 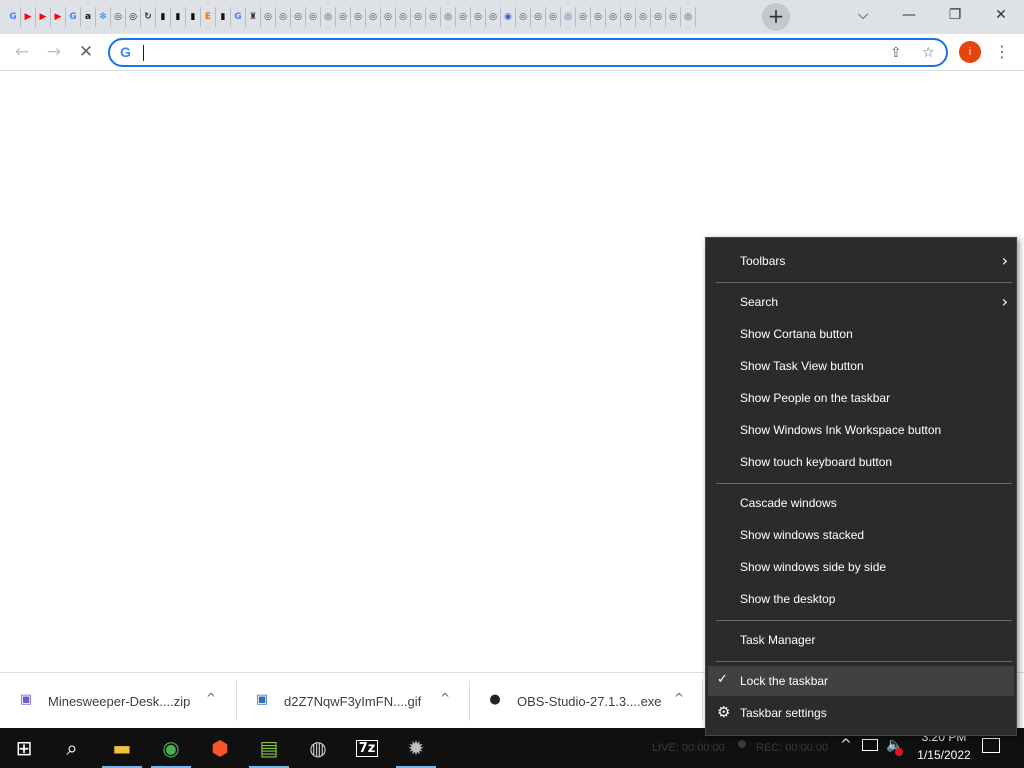 I want to click on minimize-button: —, so click(x=909, y=16).